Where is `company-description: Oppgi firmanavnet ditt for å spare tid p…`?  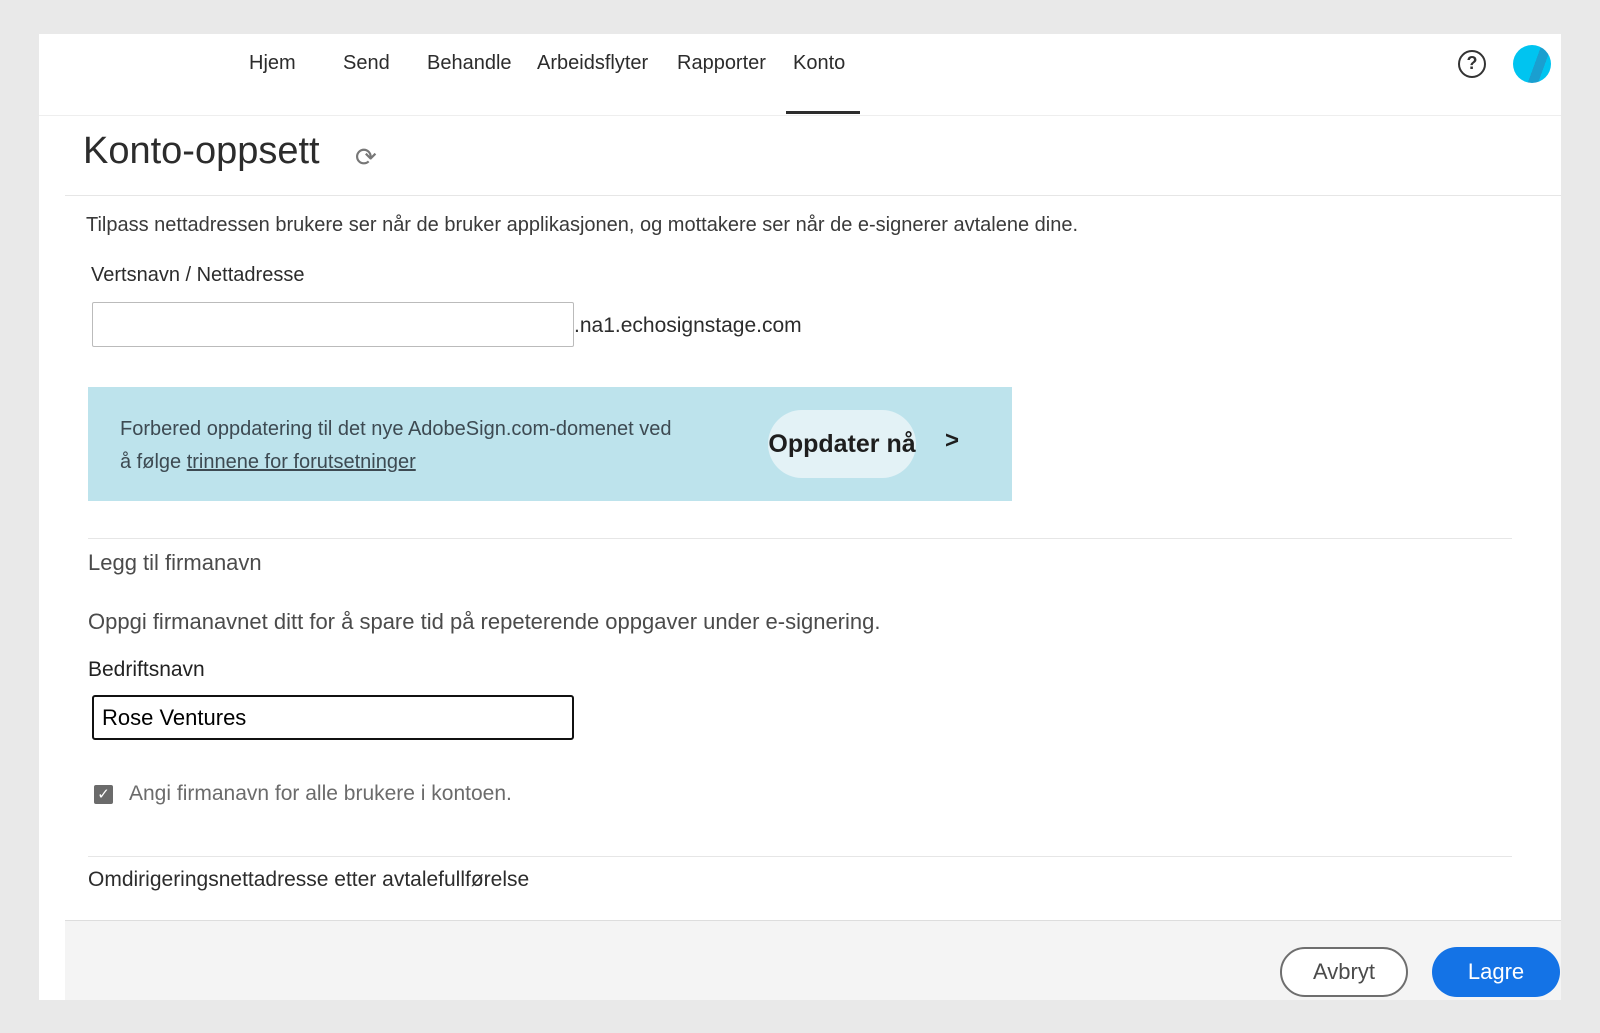
company-description: Oppgi firmanavnet ditt for å spare tid p… is located at coordinates (484, 621).